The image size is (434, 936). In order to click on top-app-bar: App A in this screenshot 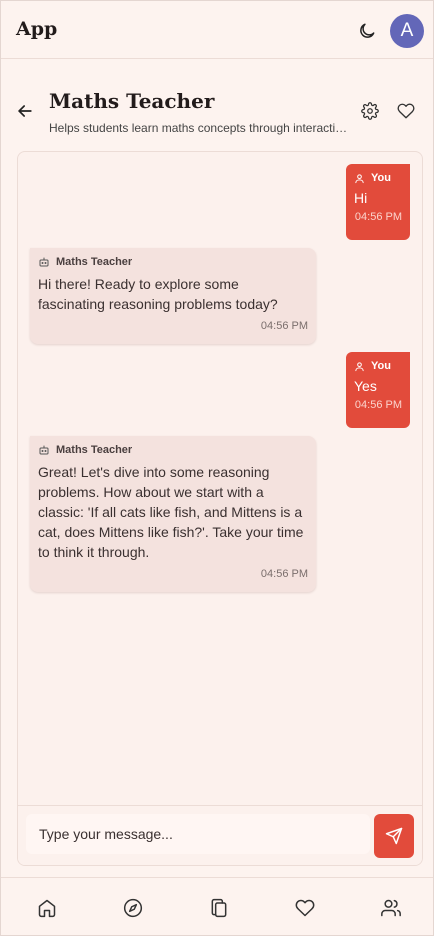, I will do `click(217, 30)`.